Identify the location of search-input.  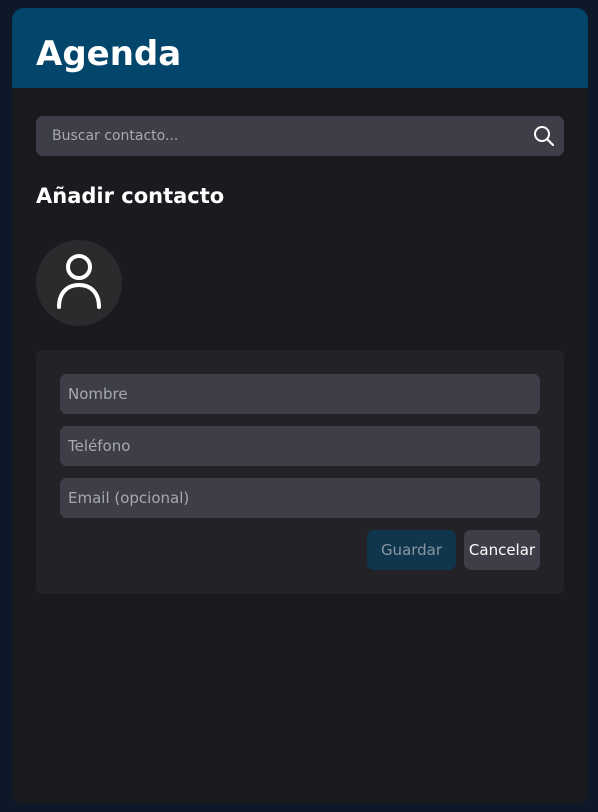
(276, 136).